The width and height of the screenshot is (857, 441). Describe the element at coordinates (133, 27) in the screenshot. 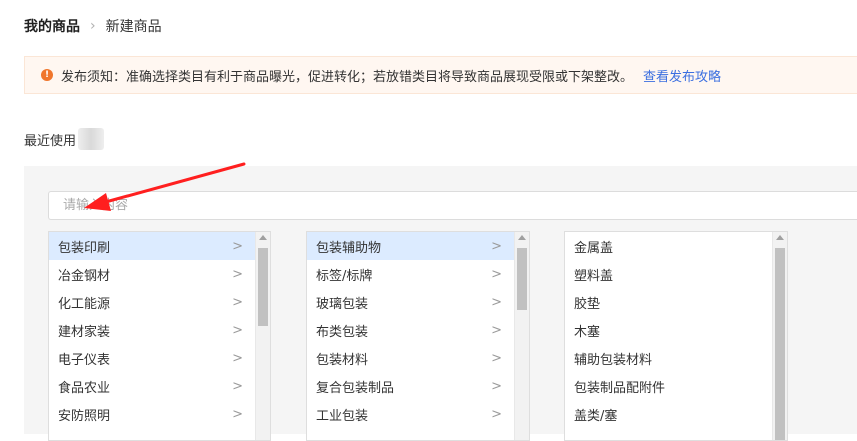

I see `breadcrumb-new-product: 新建商品` at that location.